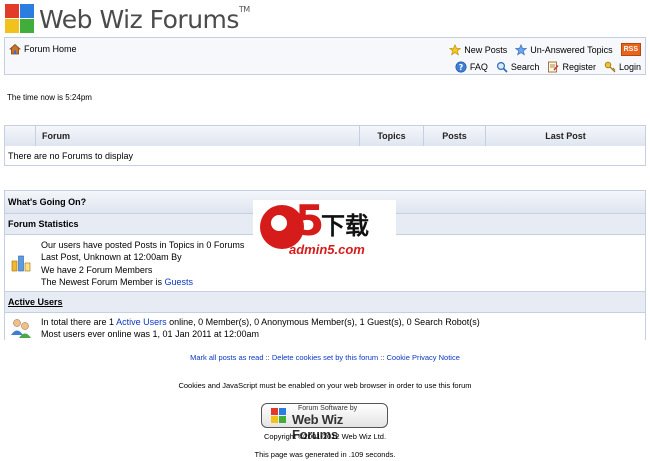  I want to click on watermark-chinese-text: 下载, so click(345, 226).